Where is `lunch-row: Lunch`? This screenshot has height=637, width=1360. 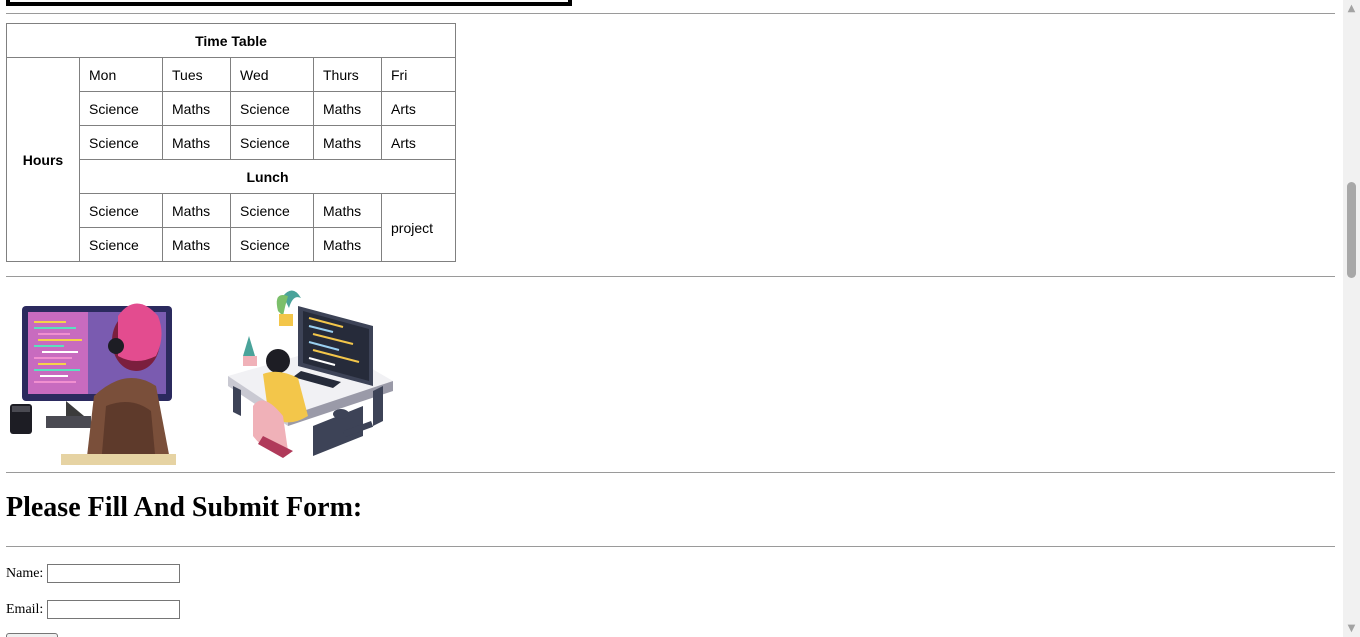 lunch-row: Lunch is located at coordinates (267, 176).